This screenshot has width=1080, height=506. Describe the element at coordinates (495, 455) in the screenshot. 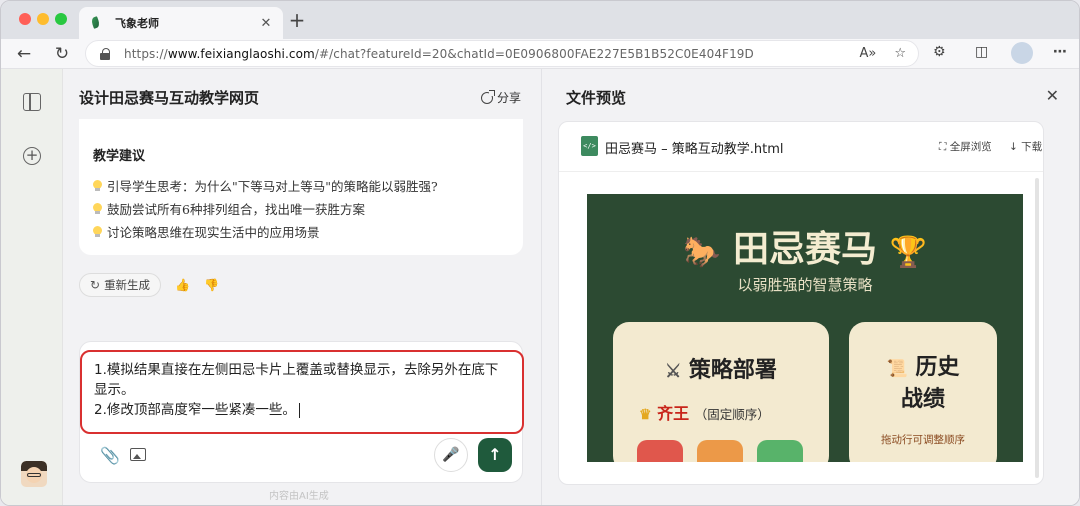

I see `send-button: ↑` at that location.